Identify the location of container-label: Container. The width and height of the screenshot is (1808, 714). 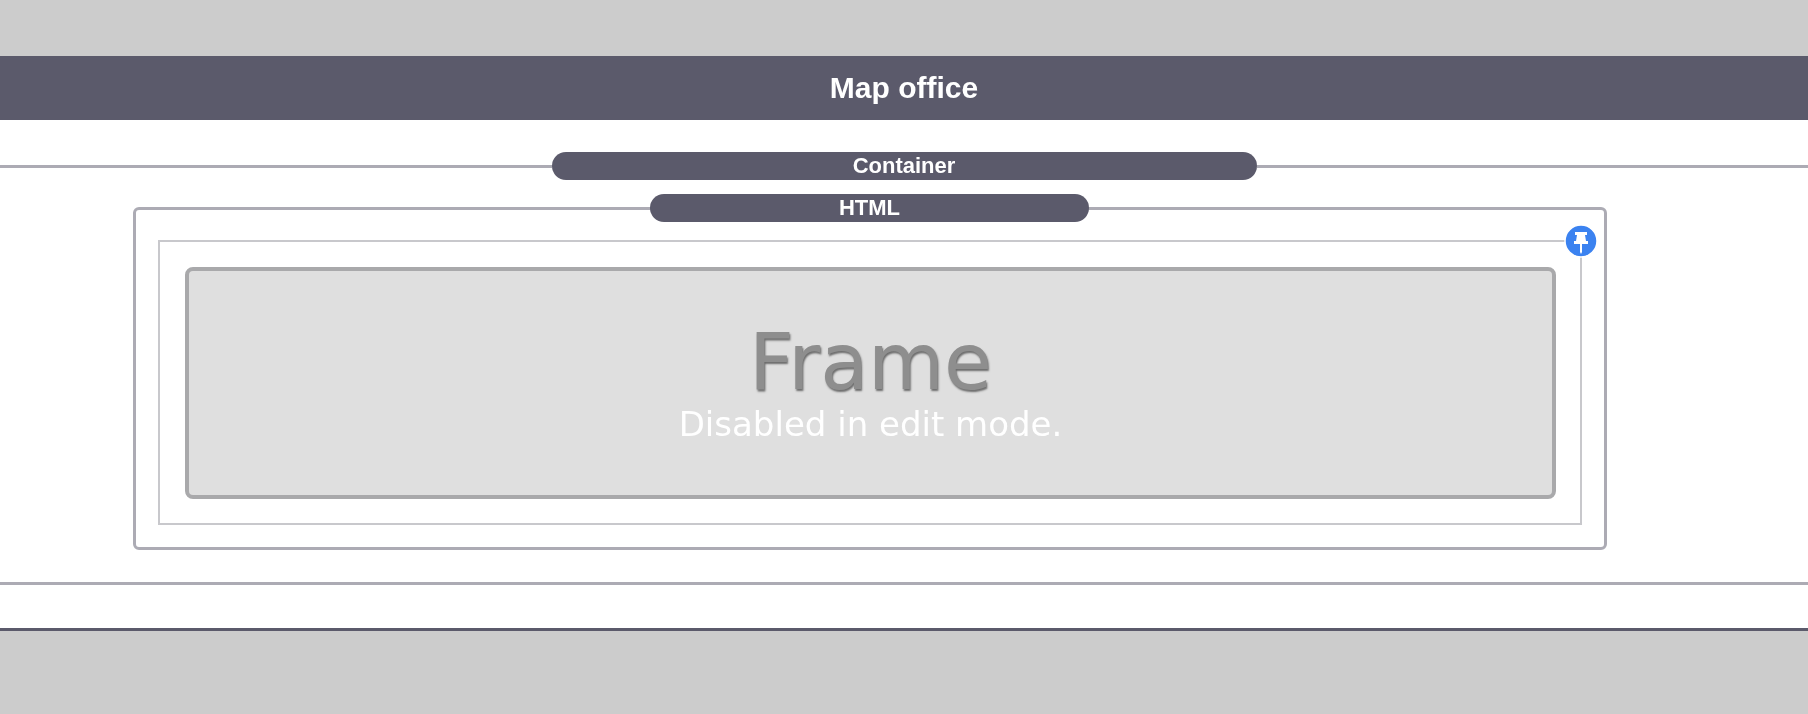
(904, 166).